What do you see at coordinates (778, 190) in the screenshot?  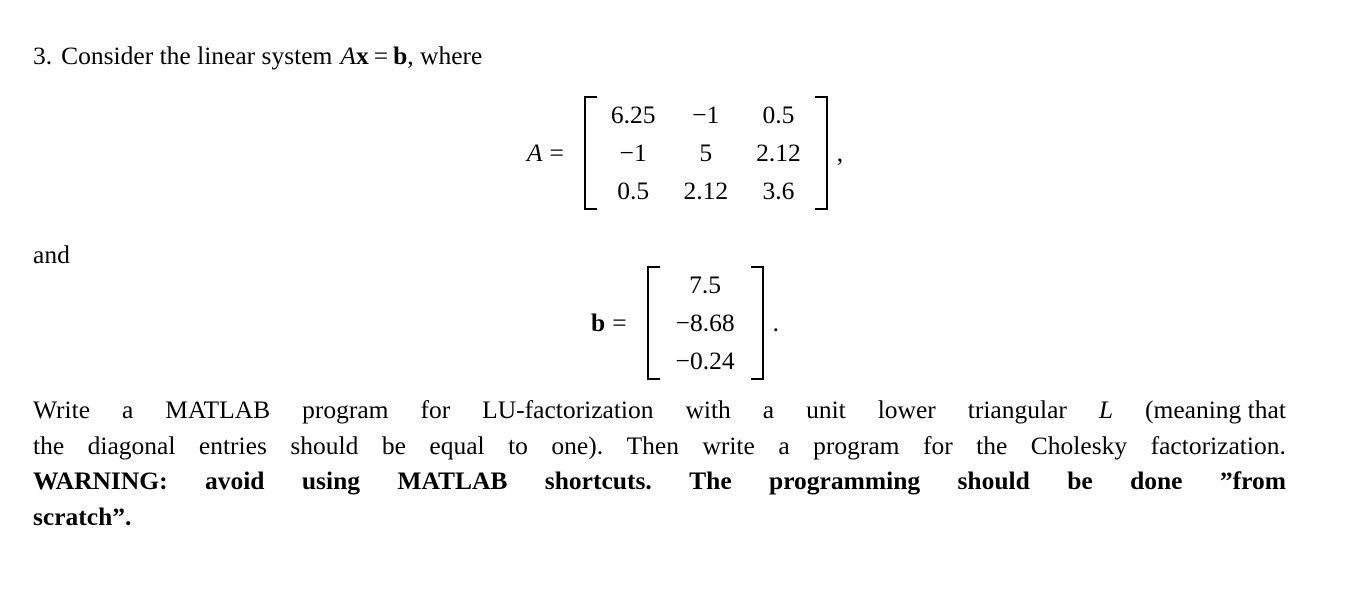 I see `matrix-cell: 3.6` at bounding box center [778, 190].